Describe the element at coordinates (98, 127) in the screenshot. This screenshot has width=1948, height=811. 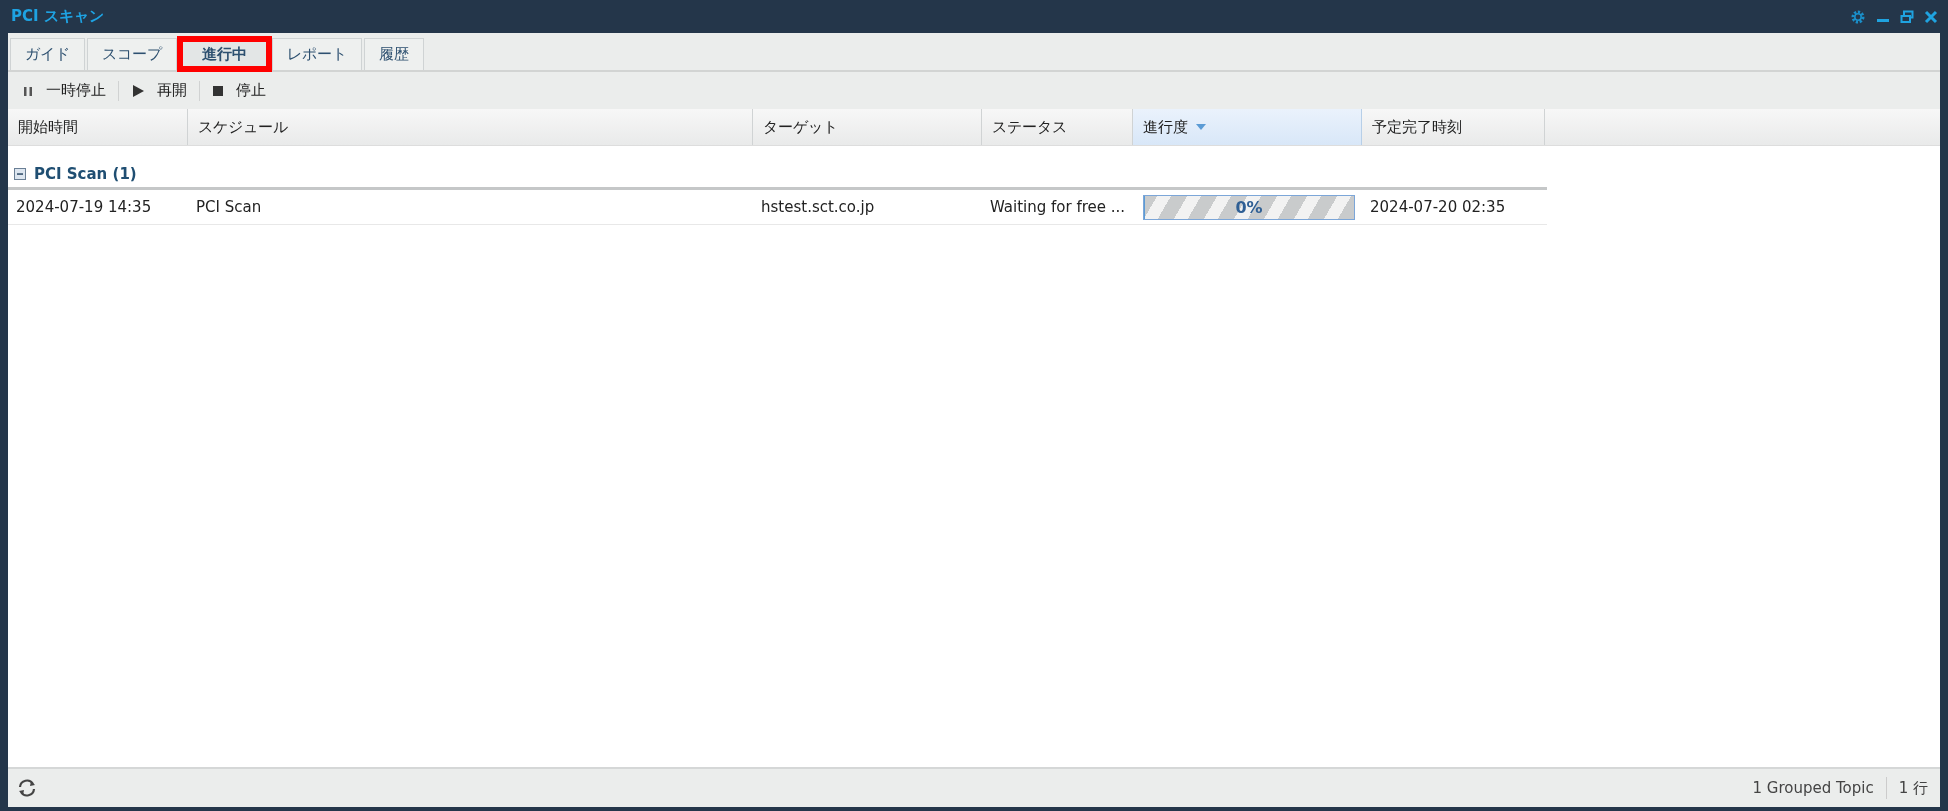
I see `column-header: 開始時間` at that location.